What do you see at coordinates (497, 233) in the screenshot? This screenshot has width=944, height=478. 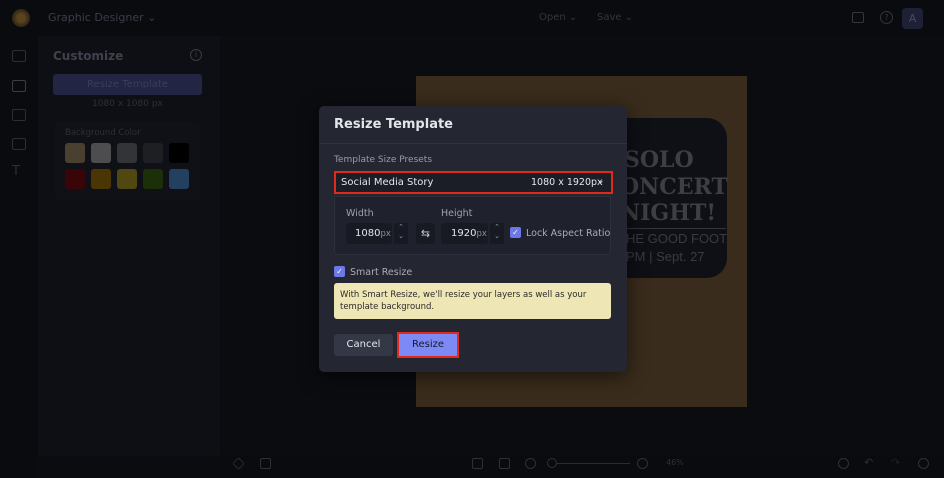 I see `height-stepper: ⌃ ⌄` at bounding box center [497, 233].